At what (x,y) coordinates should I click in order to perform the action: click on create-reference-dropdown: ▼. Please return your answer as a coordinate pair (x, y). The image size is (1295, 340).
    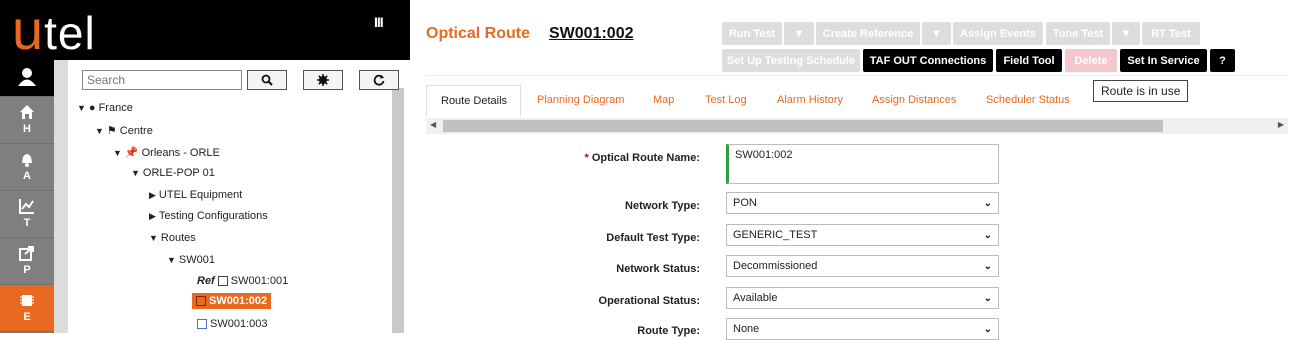
    Looking at the image, I should click on (936, 33).